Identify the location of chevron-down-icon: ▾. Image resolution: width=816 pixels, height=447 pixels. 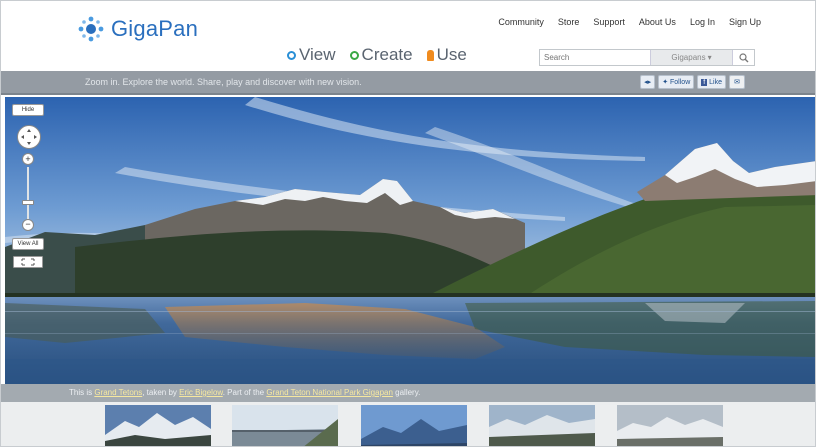
(709, 57).